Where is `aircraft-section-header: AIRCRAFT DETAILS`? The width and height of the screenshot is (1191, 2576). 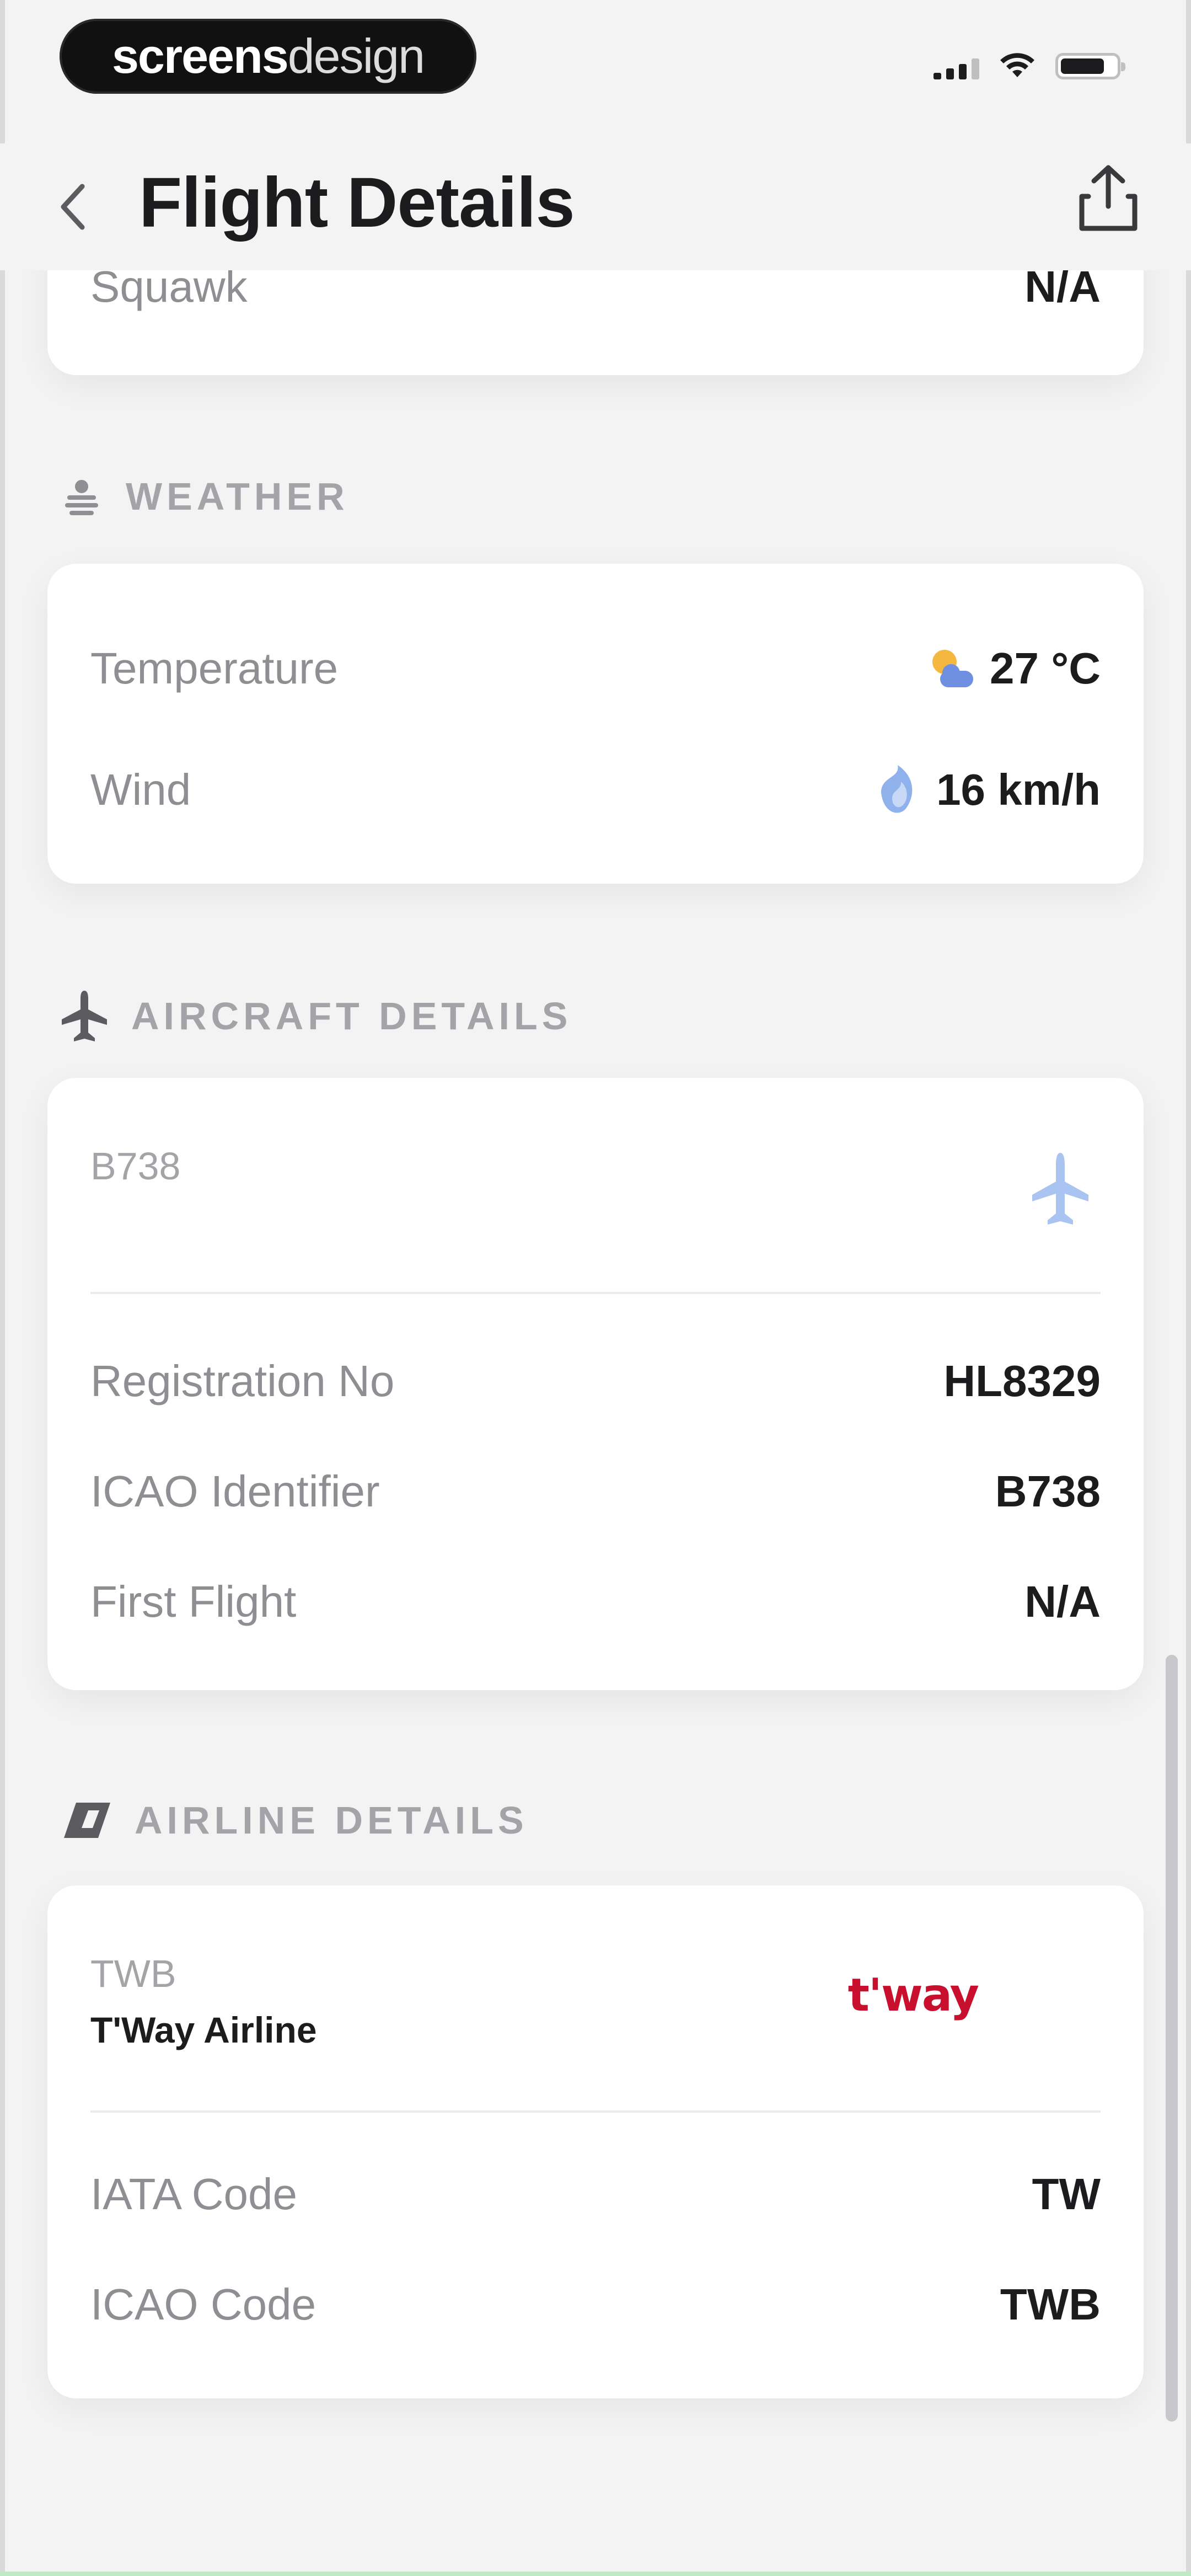
aircraft-section-header: AIRCRAFT DETAILS is located at coordinates (316, 1016).